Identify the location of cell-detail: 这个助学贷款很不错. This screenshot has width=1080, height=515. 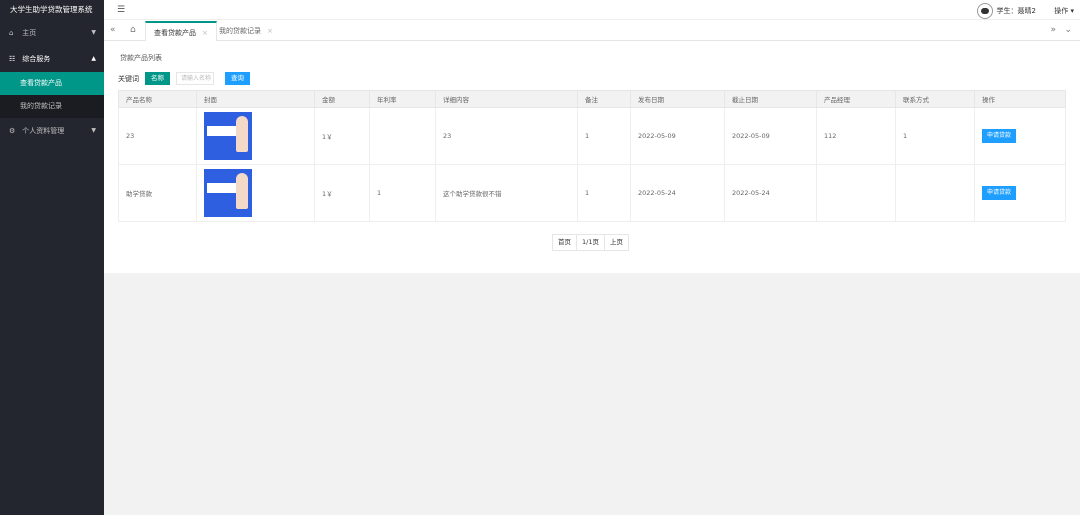
(506, 193).